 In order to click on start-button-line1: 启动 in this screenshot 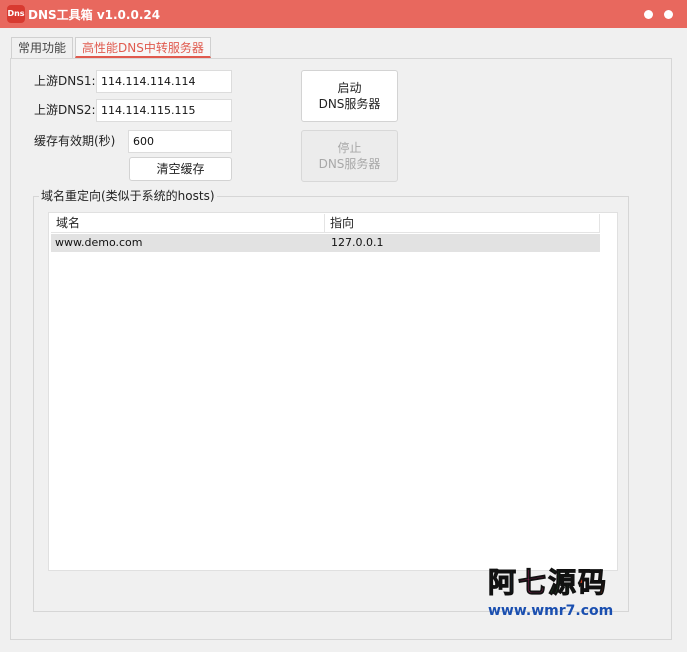, I will do `click(349, 88)`.